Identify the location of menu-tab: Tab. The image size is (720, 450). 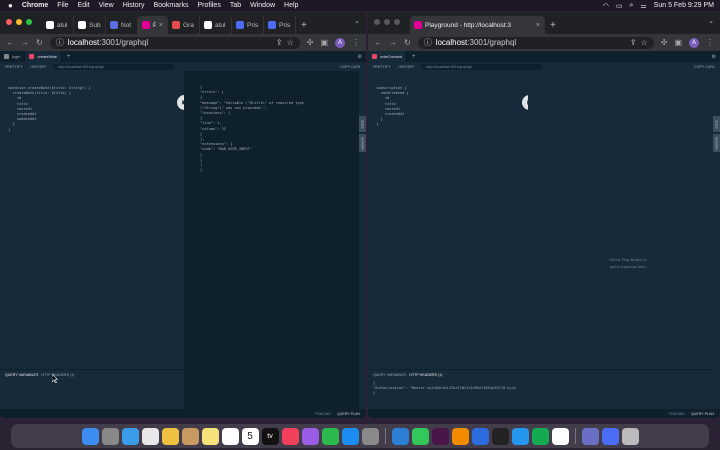
(235, 5).